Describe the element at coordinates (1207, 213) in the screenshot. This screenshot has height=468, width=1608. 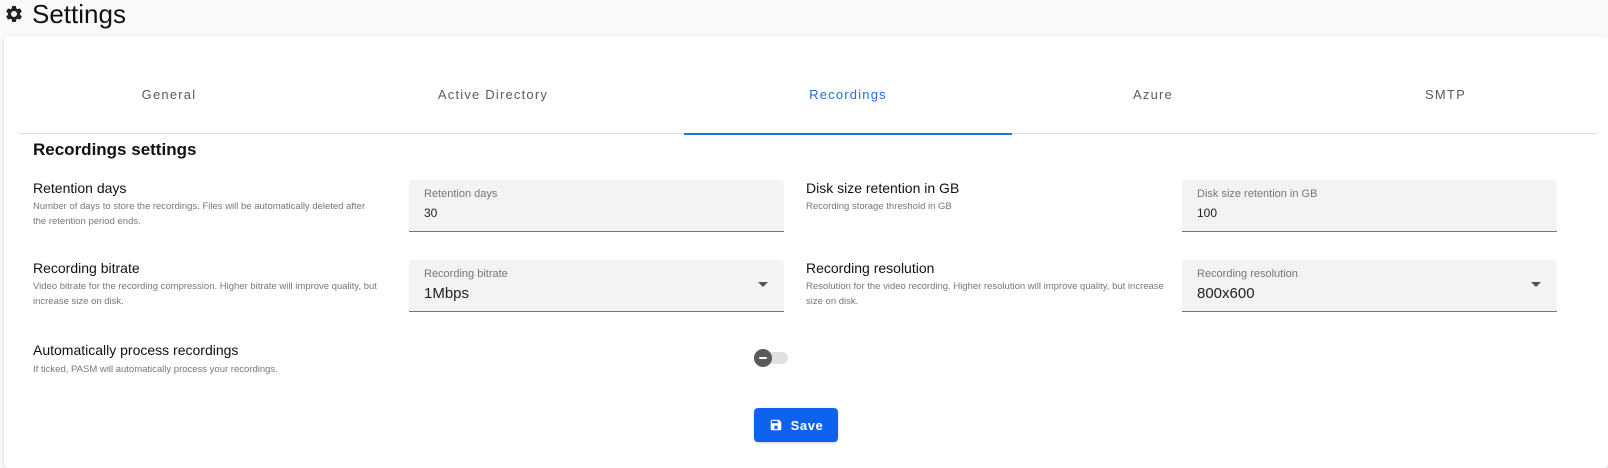
I see `disk-size-input: 100` at that location.